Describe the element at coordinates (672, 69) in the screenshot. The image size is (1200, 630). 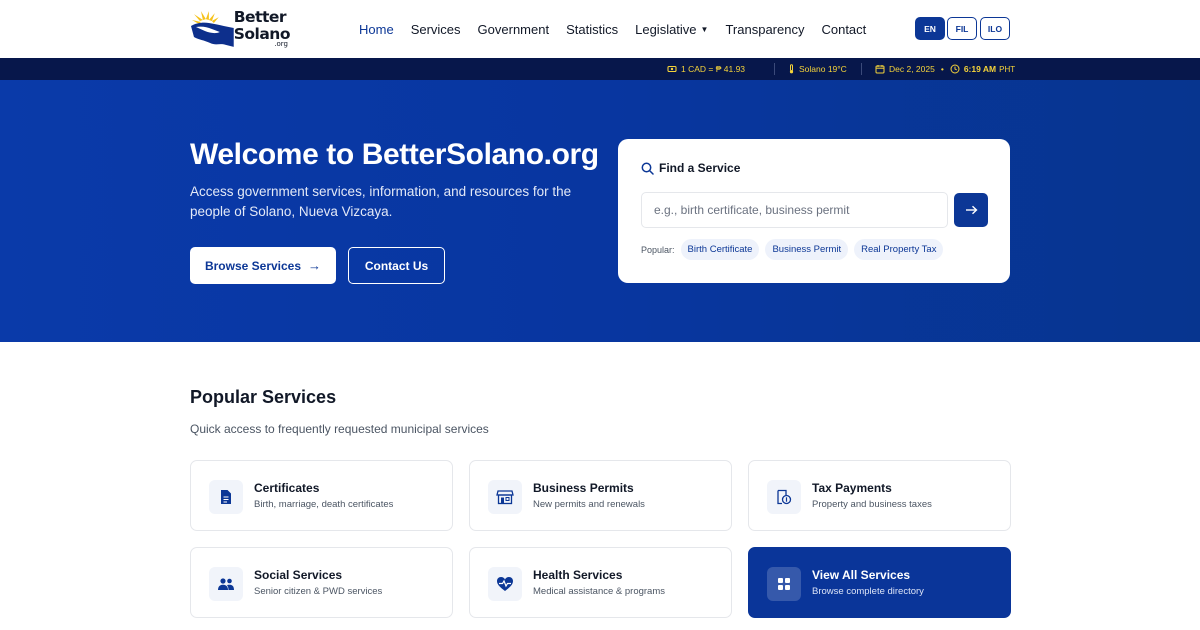
I see `currency-icon` at that location.